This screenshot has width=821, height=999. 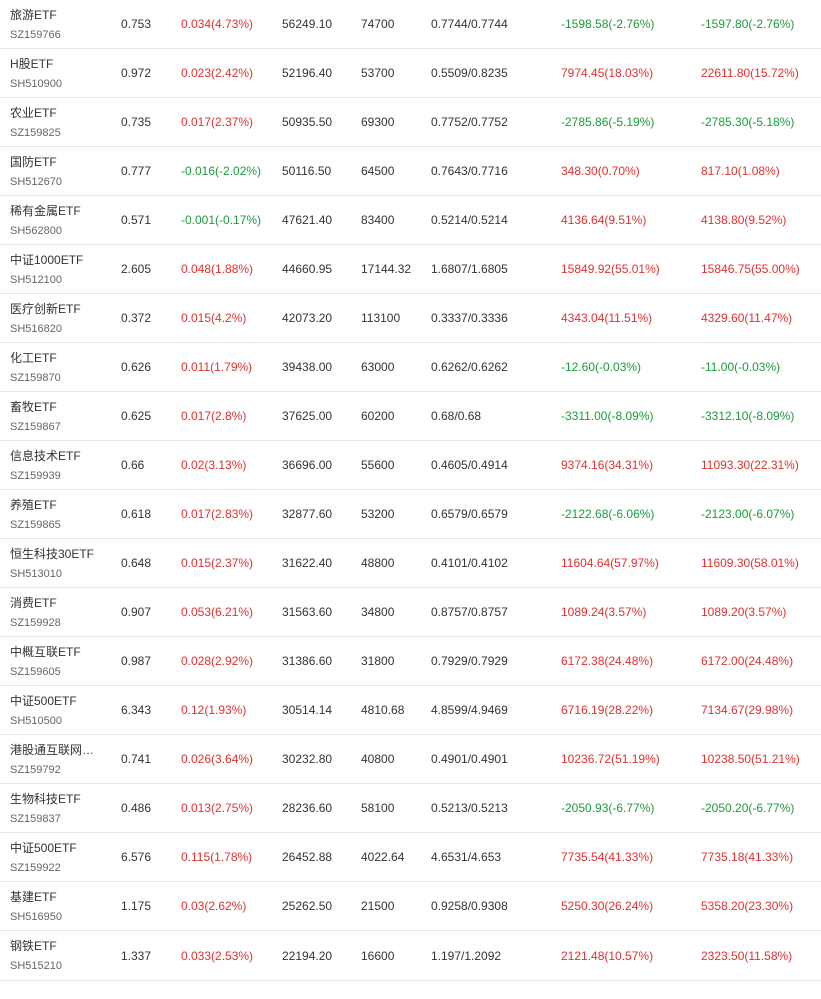 I want to click on fund-name-link: 国防ETF, so click(x=33, y=162).